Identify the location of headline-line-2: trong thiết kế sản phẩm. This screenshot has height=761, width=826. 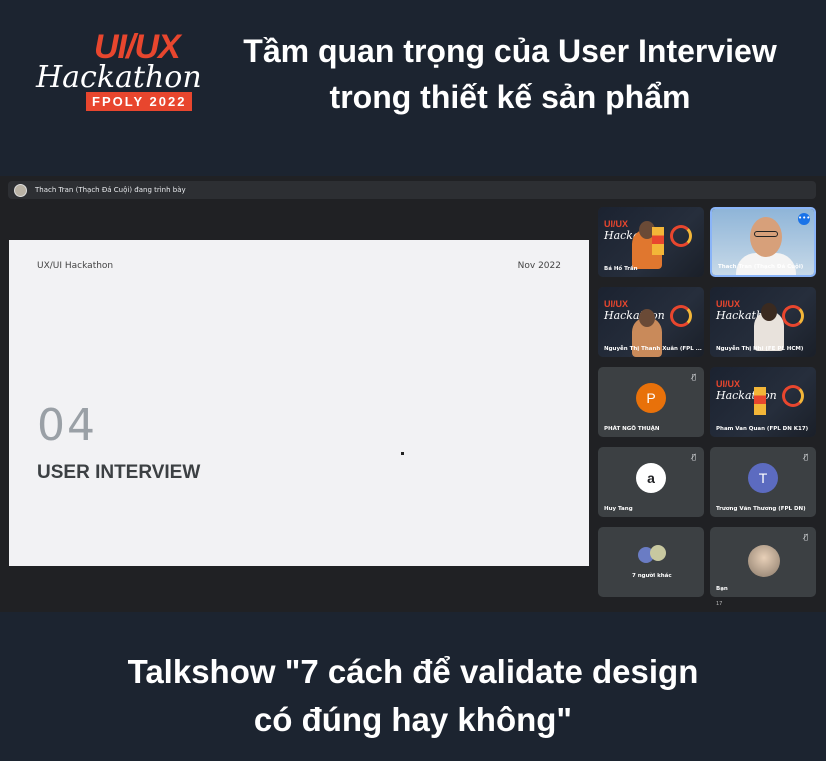
(510, 97).